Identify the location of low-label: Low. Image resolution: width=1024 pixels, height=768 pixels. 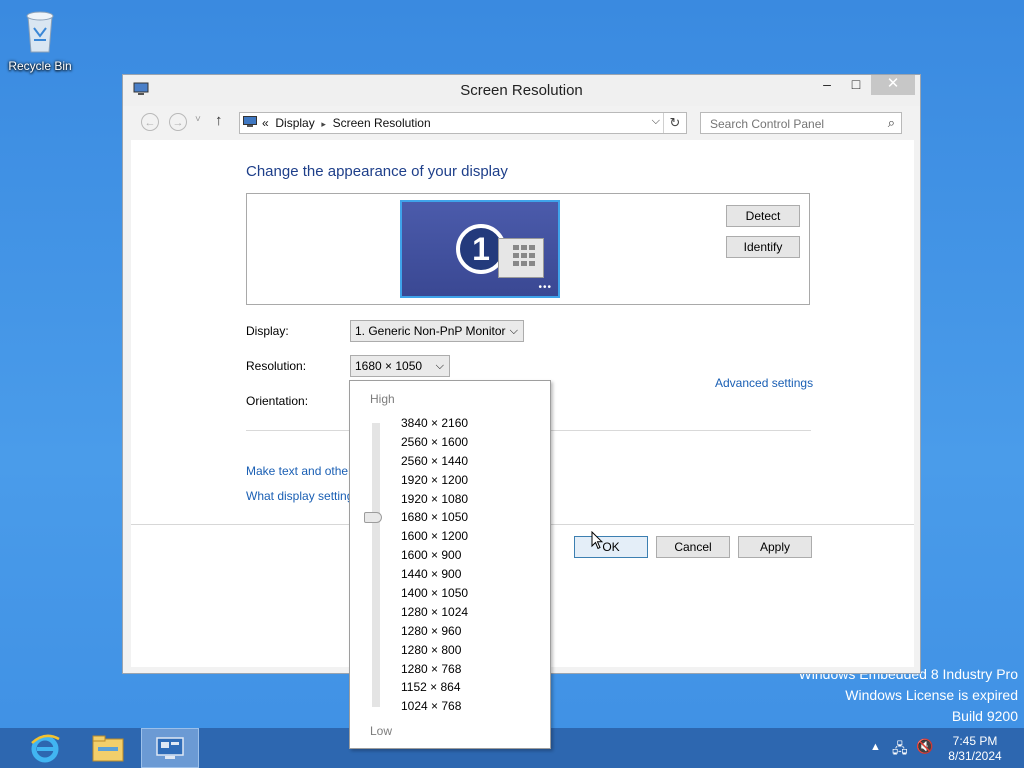
(381, 731).